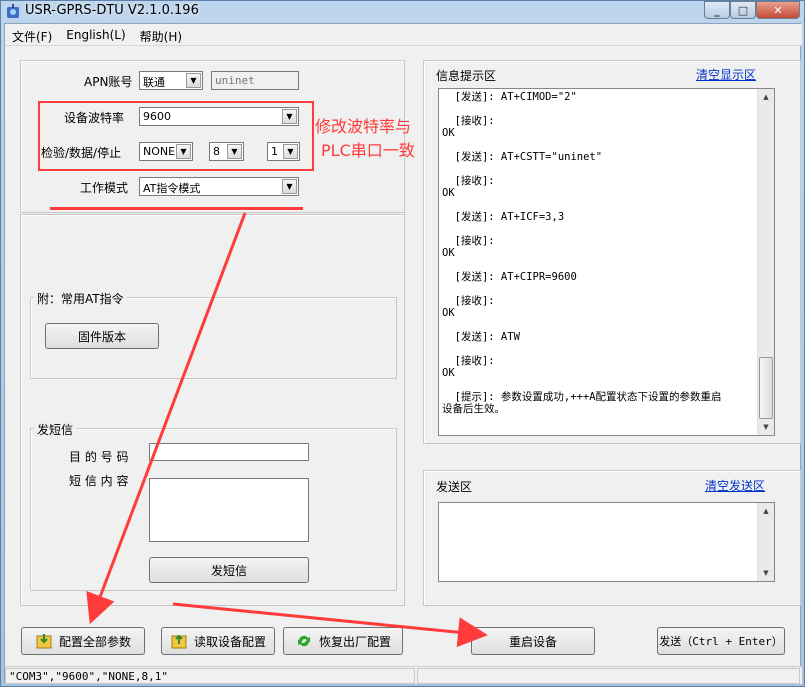  What do you see at coordinates (368, 150) in the screenshot?
I see `annotation-line2: PLC串口一致` at bounding box center [368, 150].